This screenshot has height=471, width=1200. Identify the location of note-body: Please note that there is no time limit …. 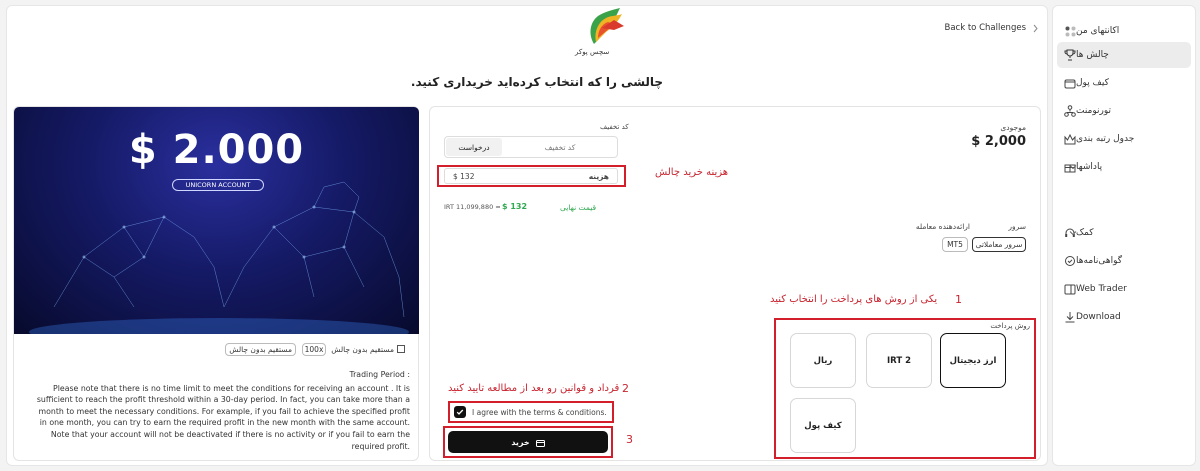
(223, 417).